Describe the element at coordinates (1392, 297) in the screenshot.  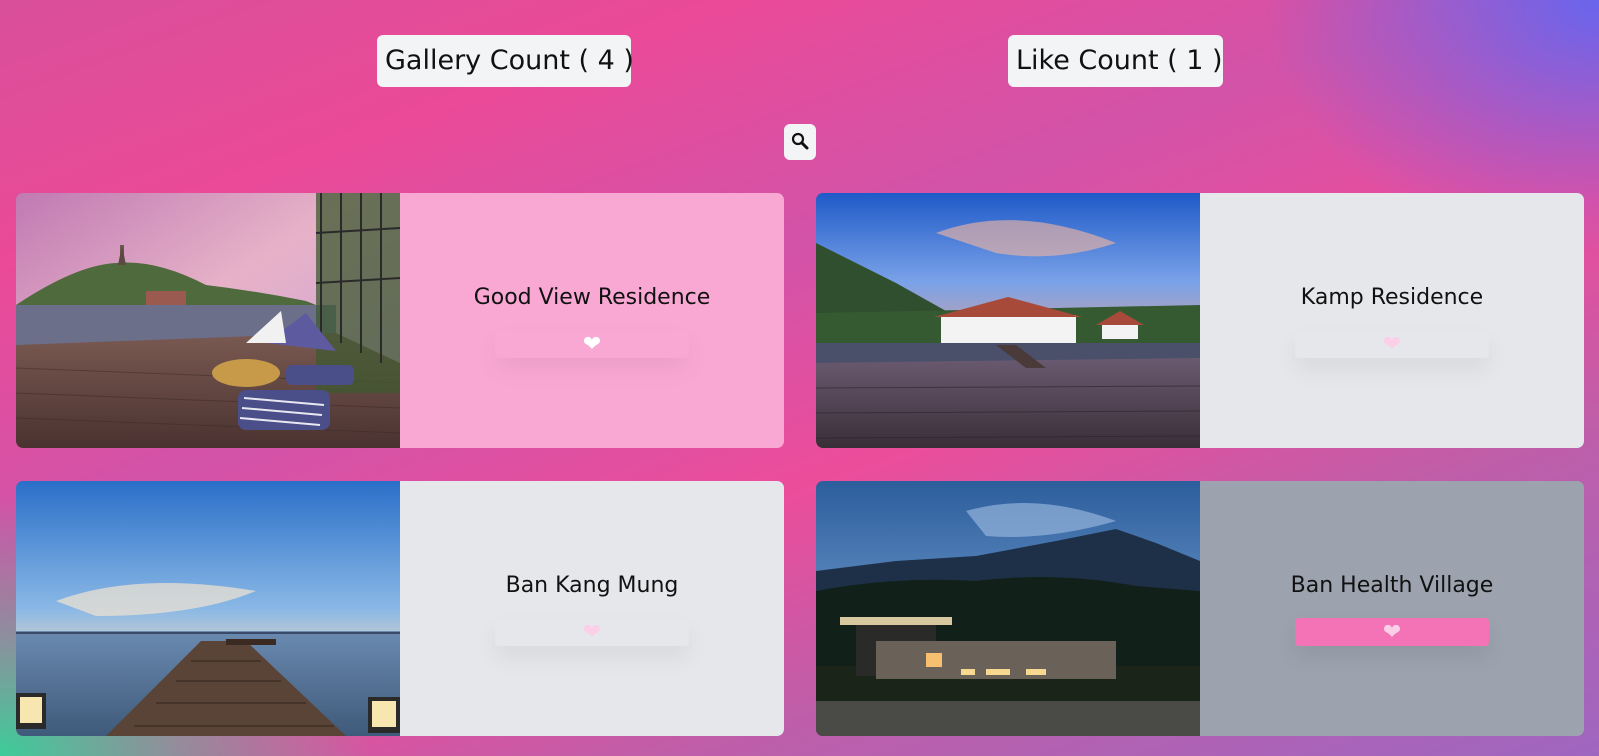
I see `card-title: Kamp Residence` at that location.